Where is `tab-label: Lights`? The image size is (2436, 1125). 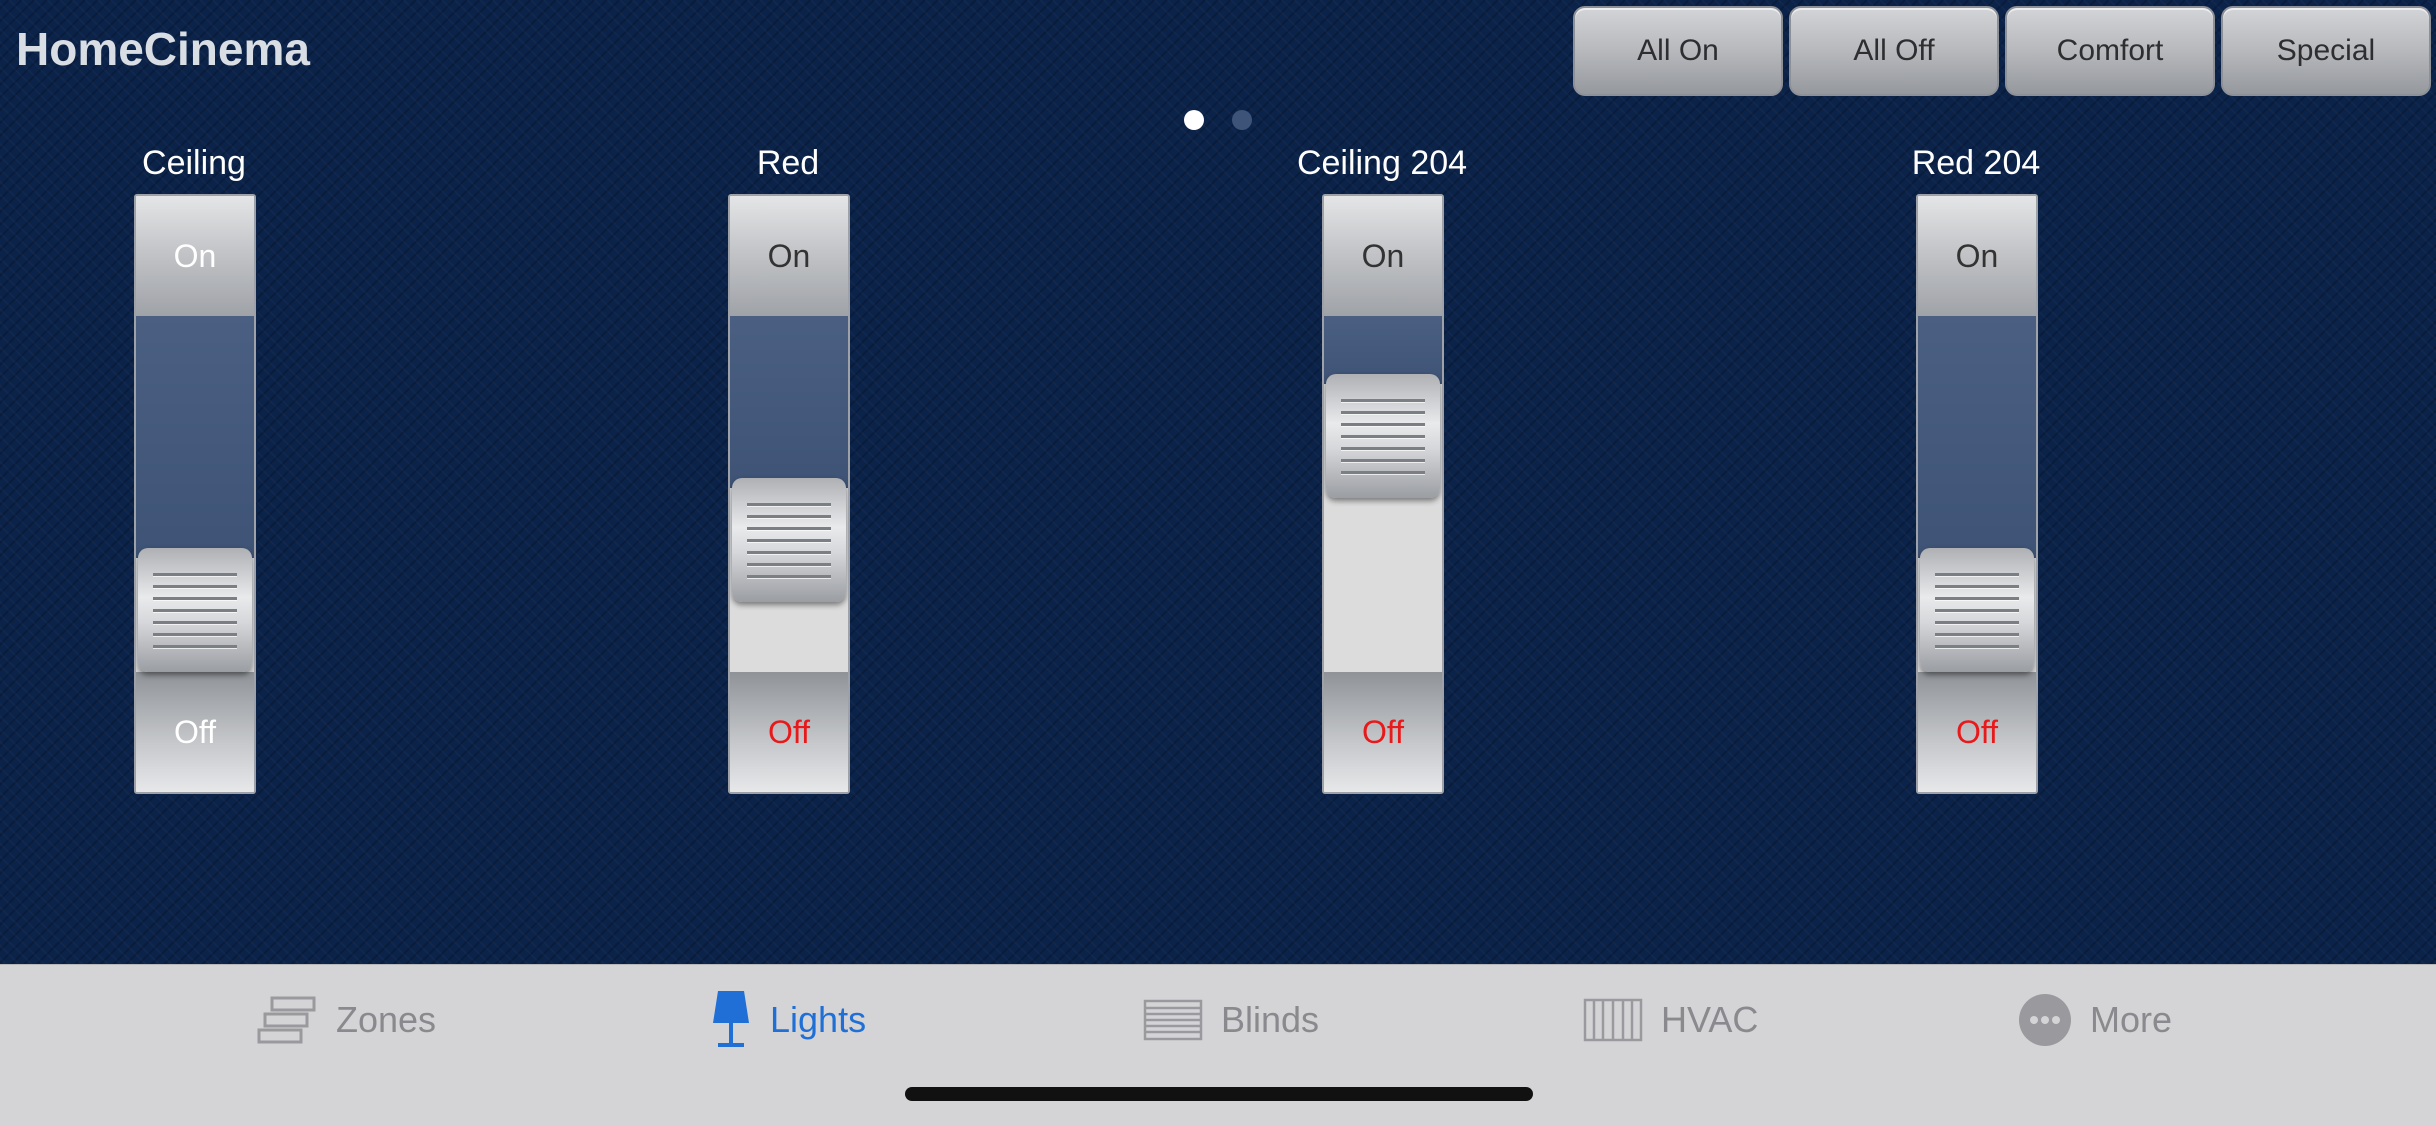
tab-label: Lights is located at coordinates (818, 1019).